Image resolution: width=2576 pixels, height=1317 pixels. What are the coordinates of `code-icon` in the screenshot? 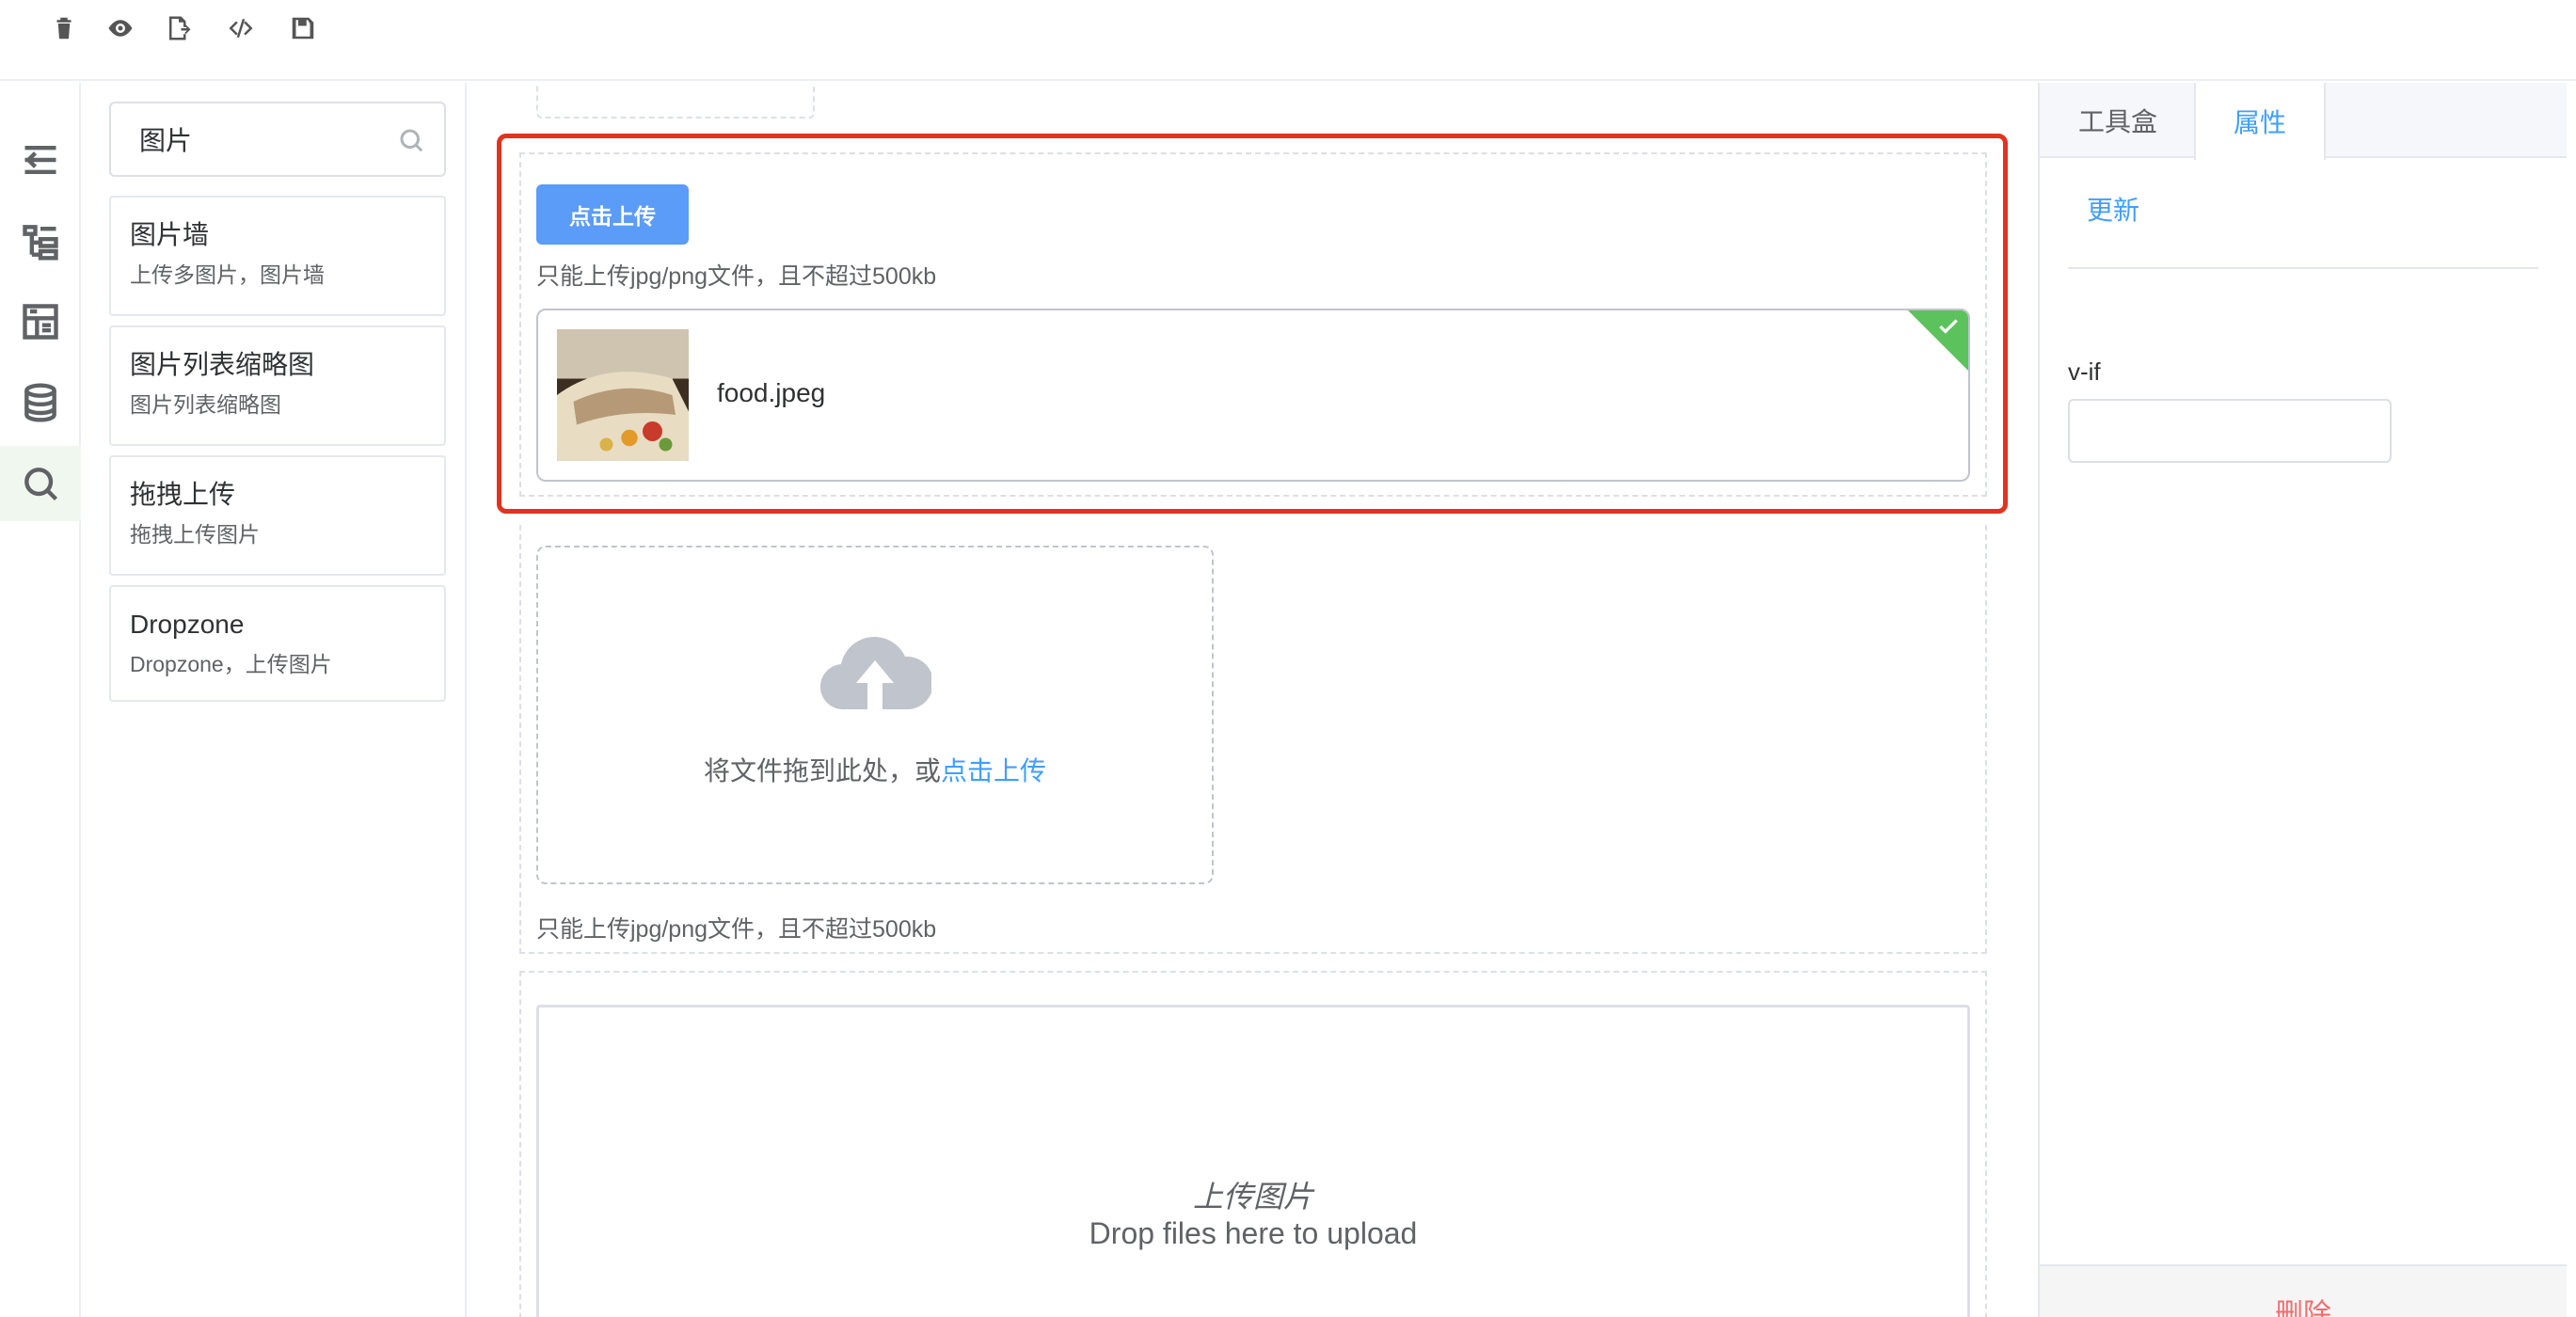 It's located at (241, 28).